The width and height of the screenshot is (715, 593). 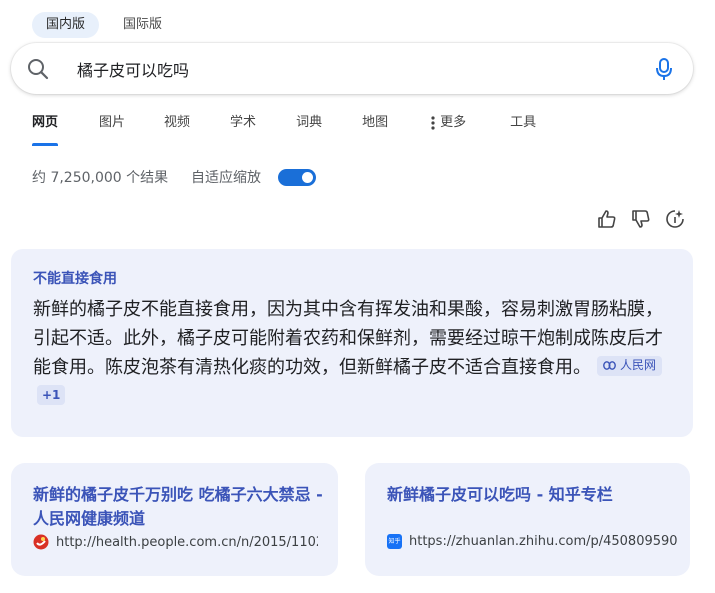 What do you see at coordinates (112, 122) in the screenshot?
I see `tab-label: 图片` at bounding box center [112, 122].